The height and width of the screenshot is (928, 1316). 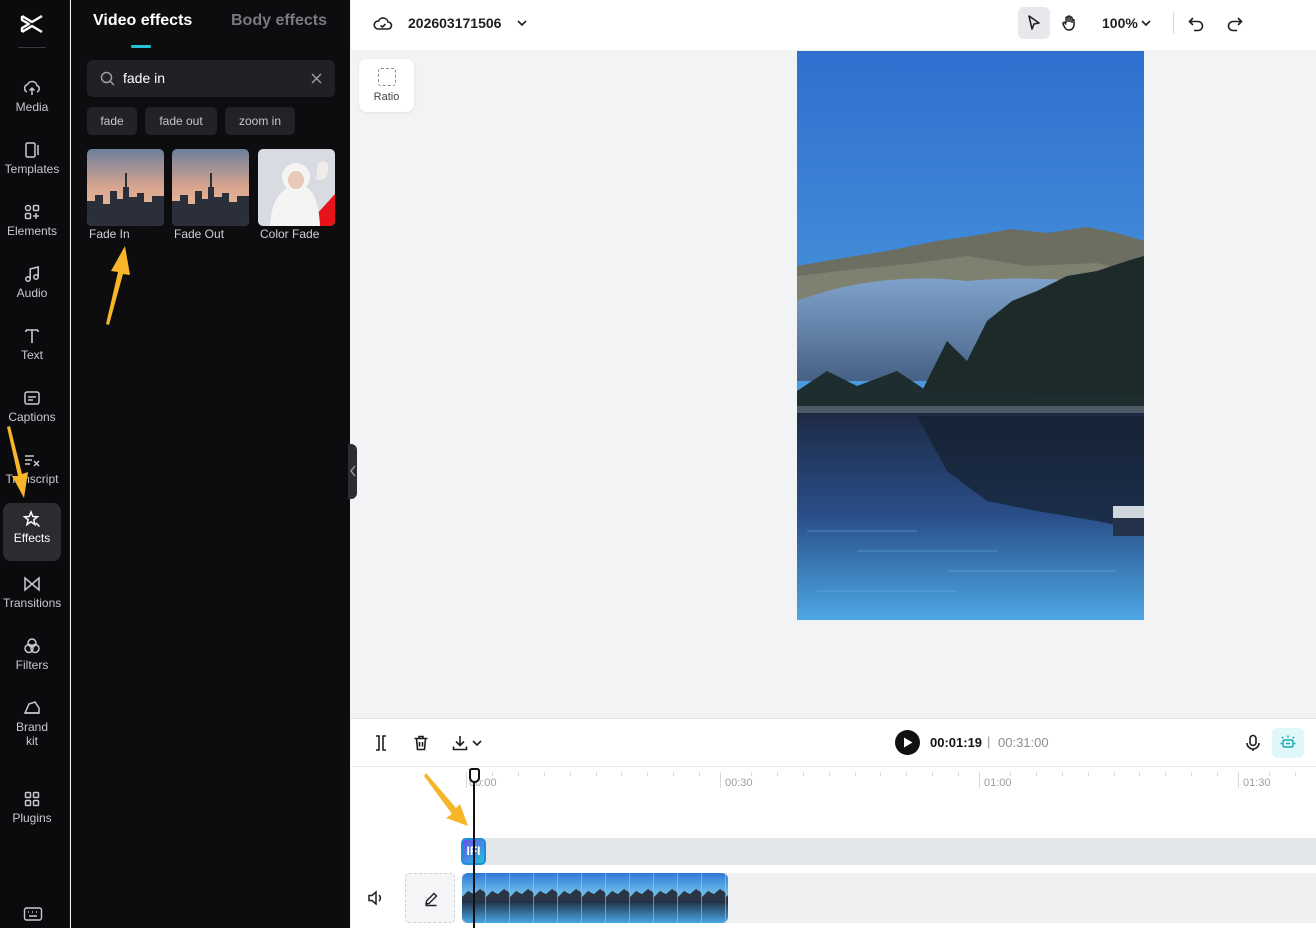 What do you see at coordinates (32, 461) in the screenshot?
I see `transcript-icon` at bounding box center [32, 461].